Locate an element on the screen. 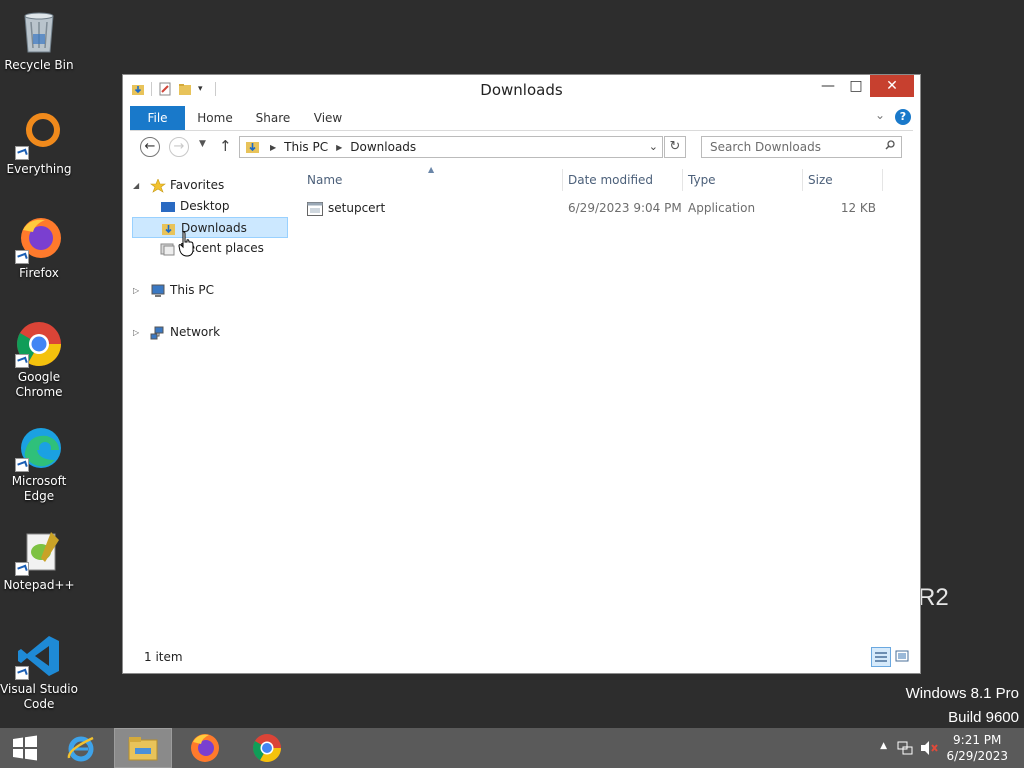 This screenshot has width=1024, height=768. address-dropdown-chevron-icon: ⌄ is located at coordinates (653, 146).